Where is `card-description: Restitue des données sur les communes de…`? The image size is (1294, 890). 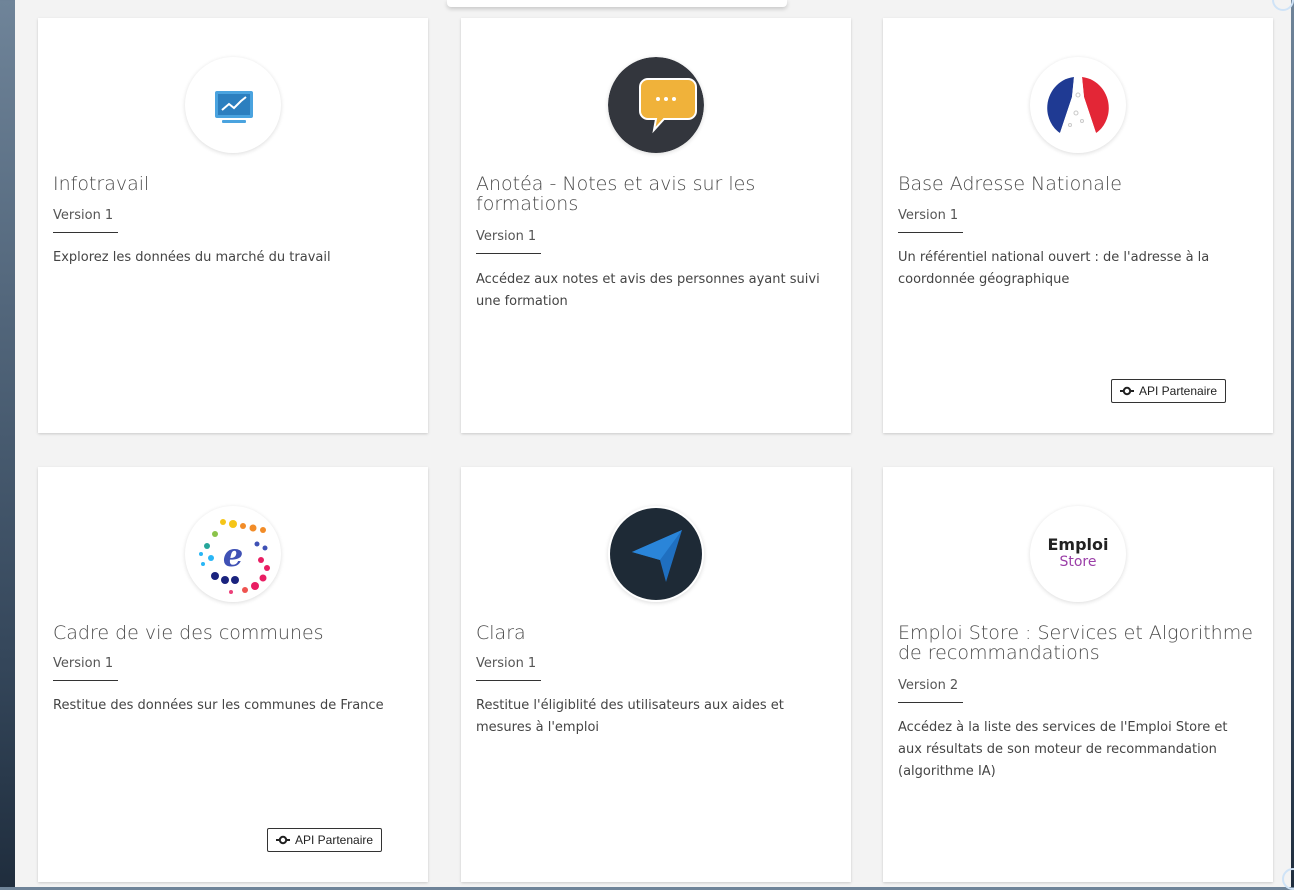 card-description: Restitue des données sur les communes de… is located at coordinates (218, 705).